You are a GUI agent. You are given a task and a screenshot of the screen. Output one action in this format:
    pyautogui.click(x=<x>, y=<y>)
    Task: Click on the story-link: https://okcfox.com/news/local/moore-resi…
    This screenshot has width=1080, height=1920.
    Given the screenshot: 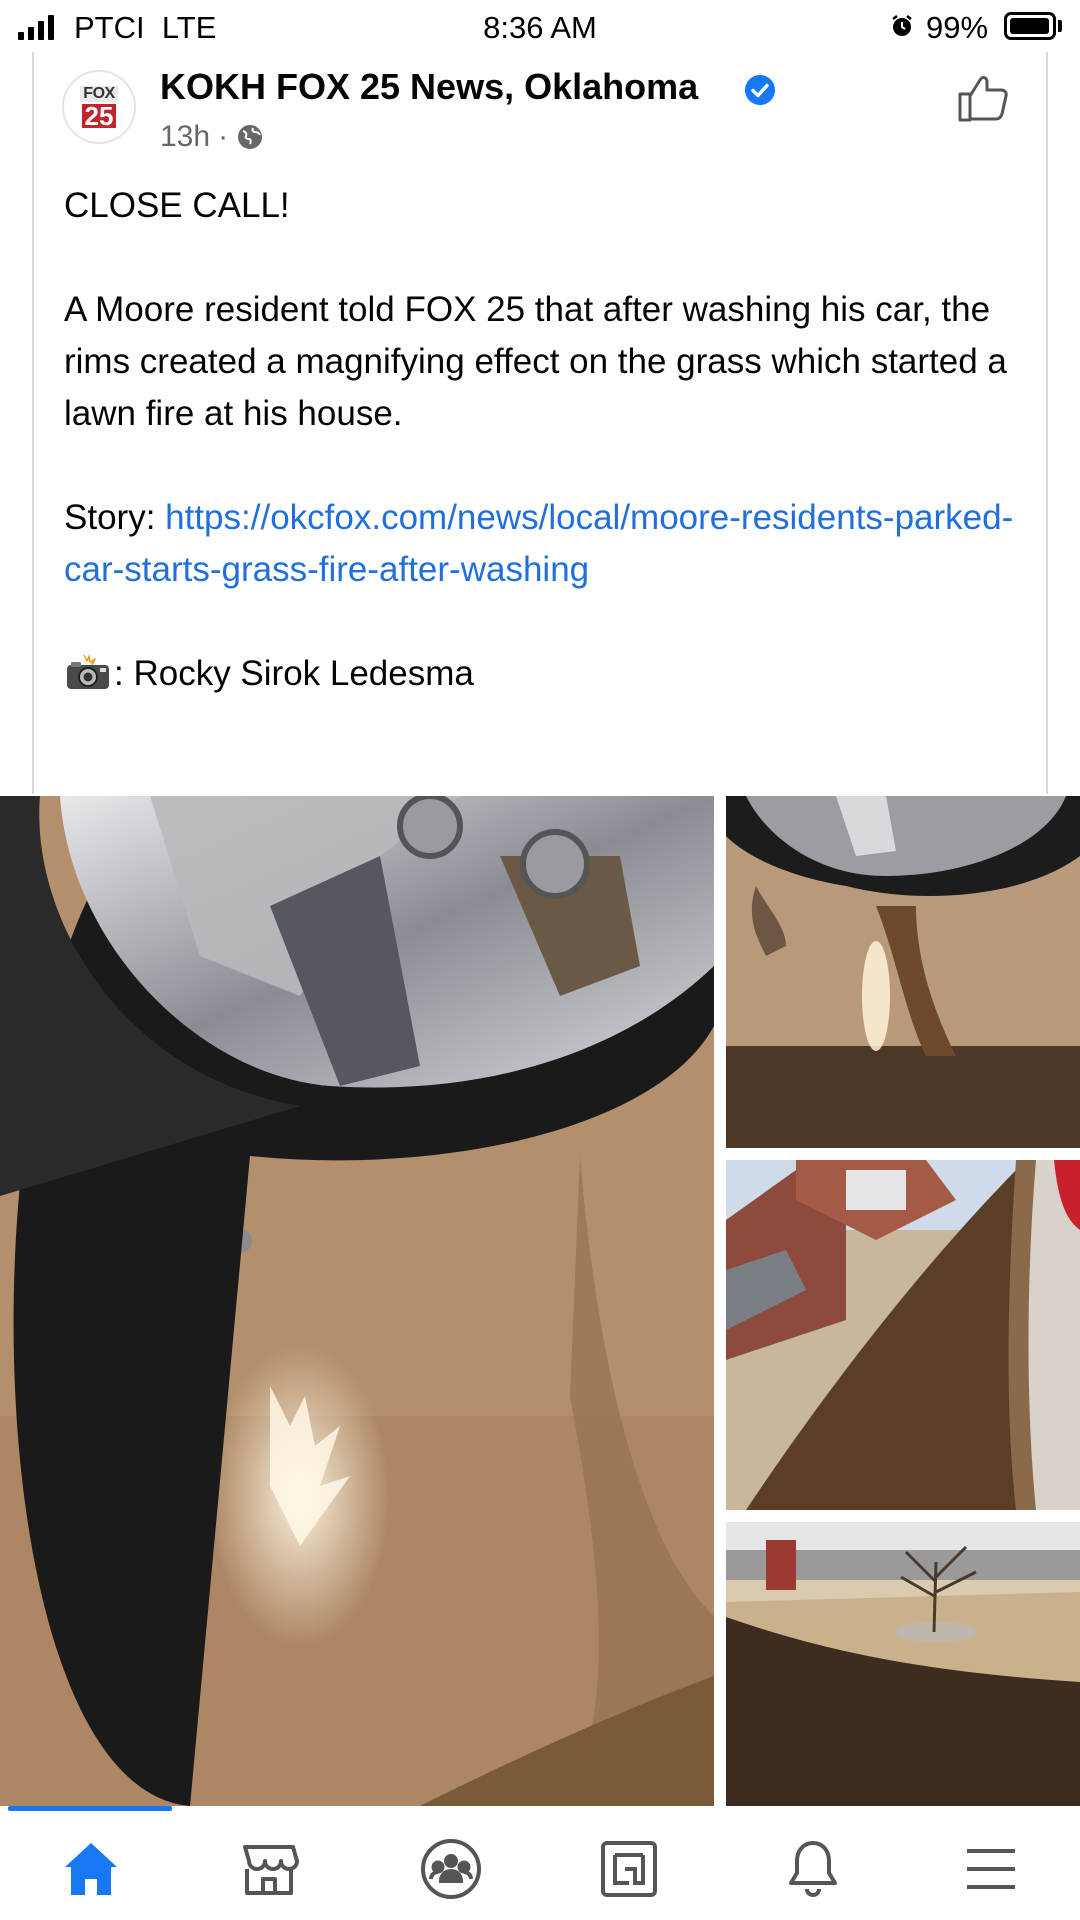 What is the action you would take?
    pyautogui.click(x=538, y=543)
    